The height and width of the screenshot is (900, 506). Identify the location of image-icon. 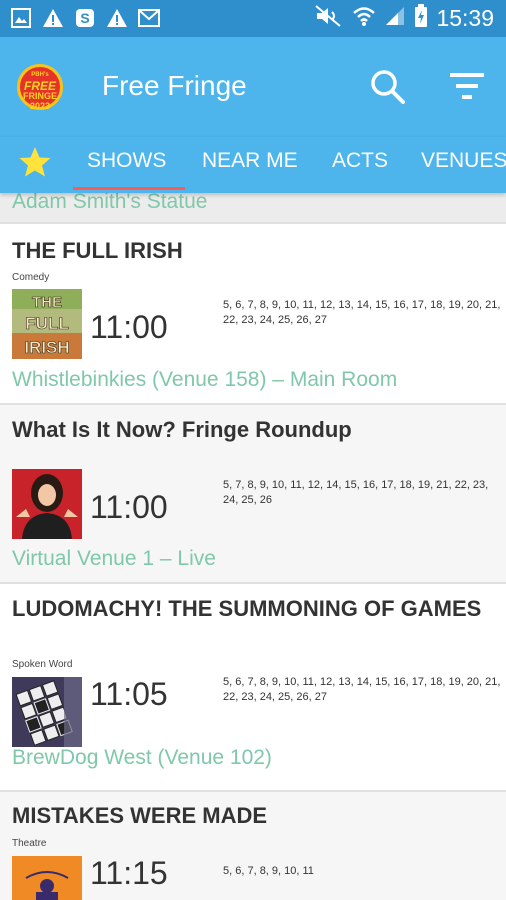
(21, 18).